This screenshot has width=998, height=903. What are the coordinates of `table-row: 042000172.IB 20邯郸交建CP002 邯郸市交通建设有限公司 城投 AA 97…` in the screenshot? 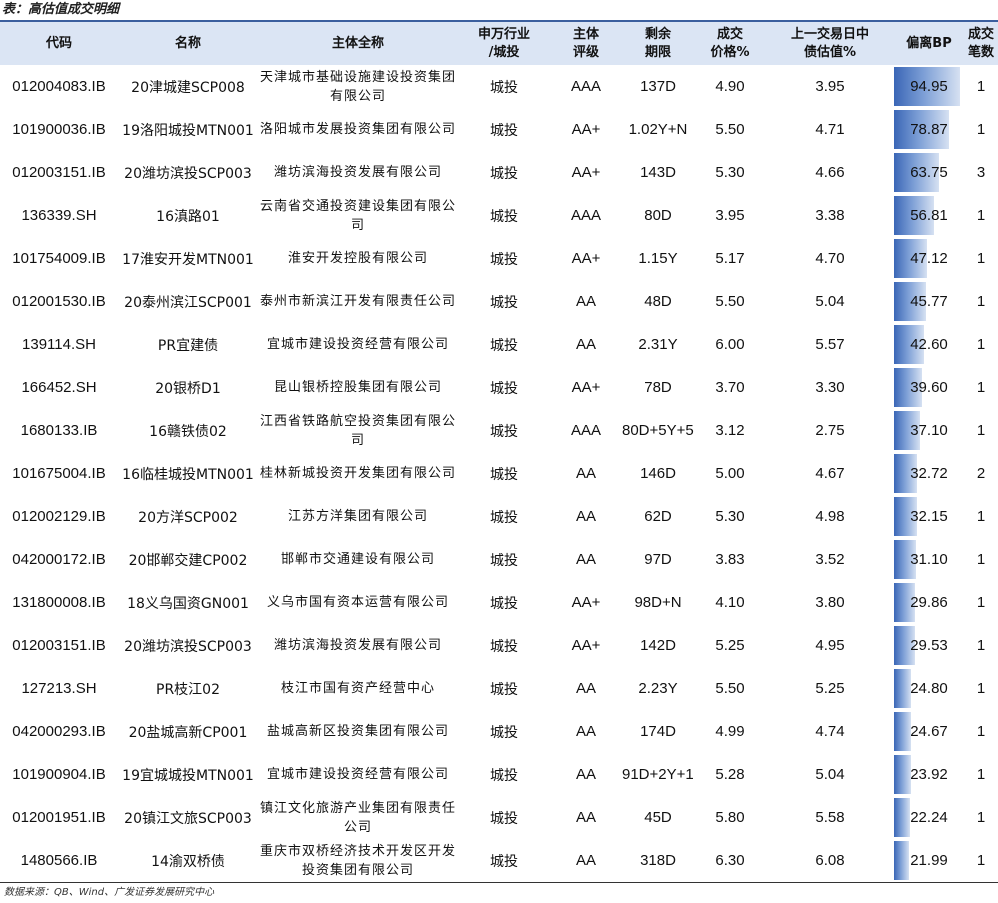 It's located at (499, 559).